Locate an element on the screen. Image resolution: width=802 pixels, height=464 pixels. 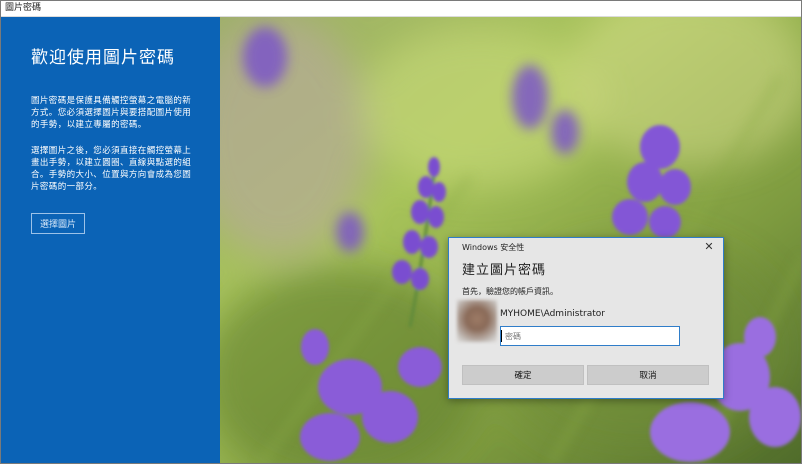
dialog-caption: Windows 安全性 is located at coordinates (493, 247).